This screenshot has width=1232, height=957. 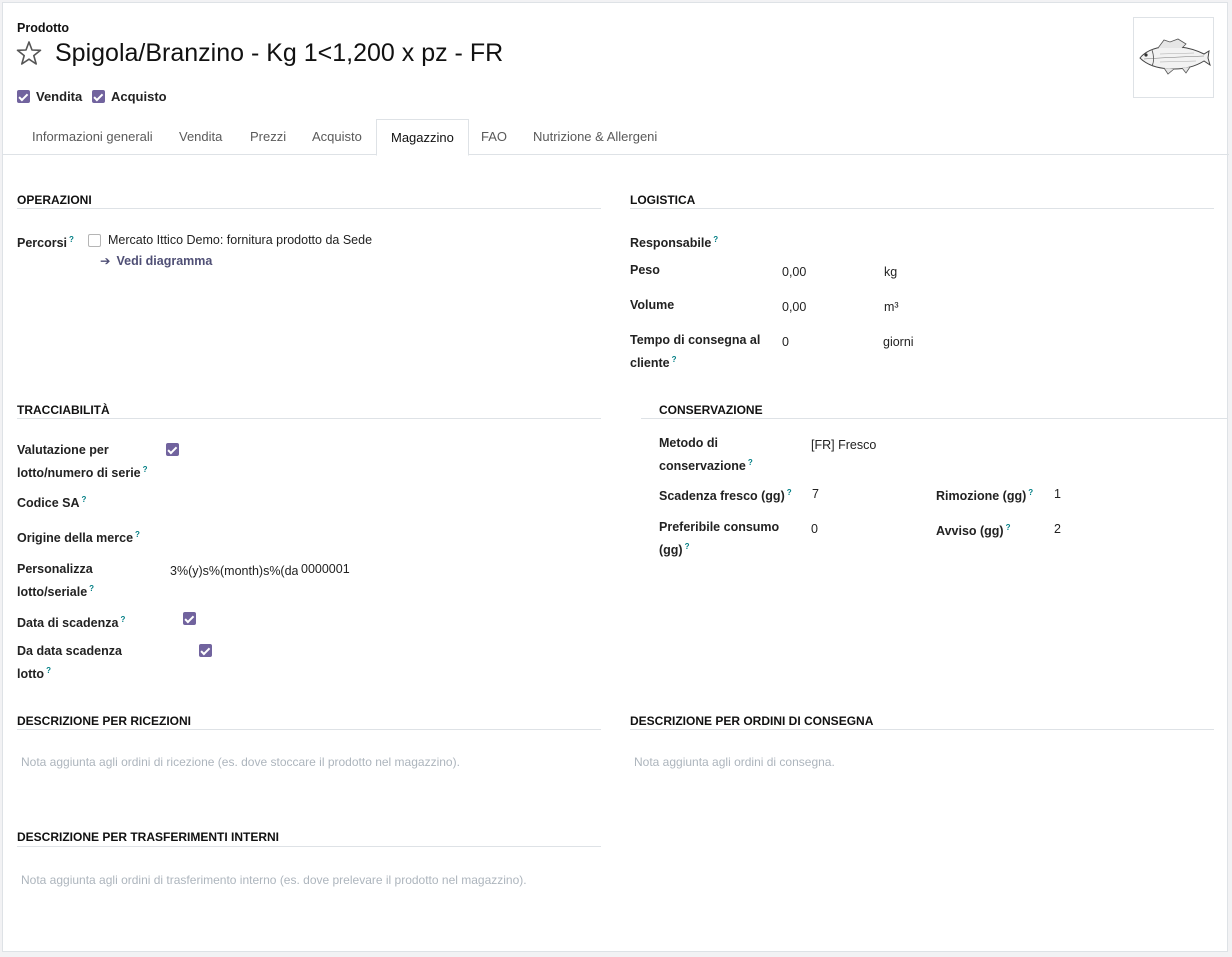 What do you see at coordinates (1057, 494) in the screenshot?
I see `rimozione-input: 1` at bounding box center [1057, 494].